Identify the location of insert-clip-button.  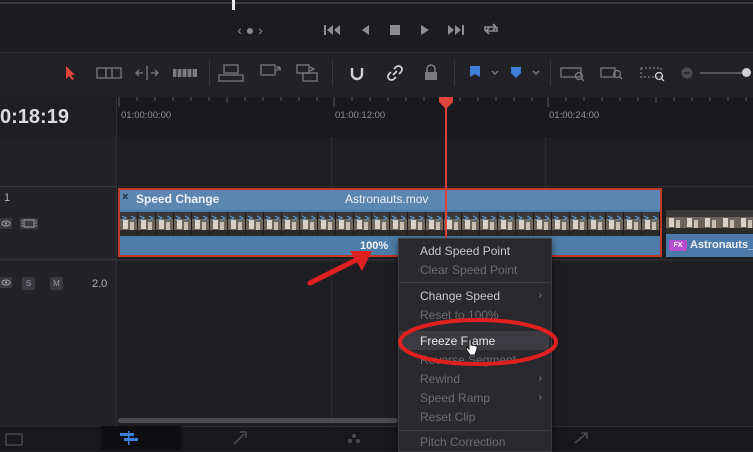
(231, 73).